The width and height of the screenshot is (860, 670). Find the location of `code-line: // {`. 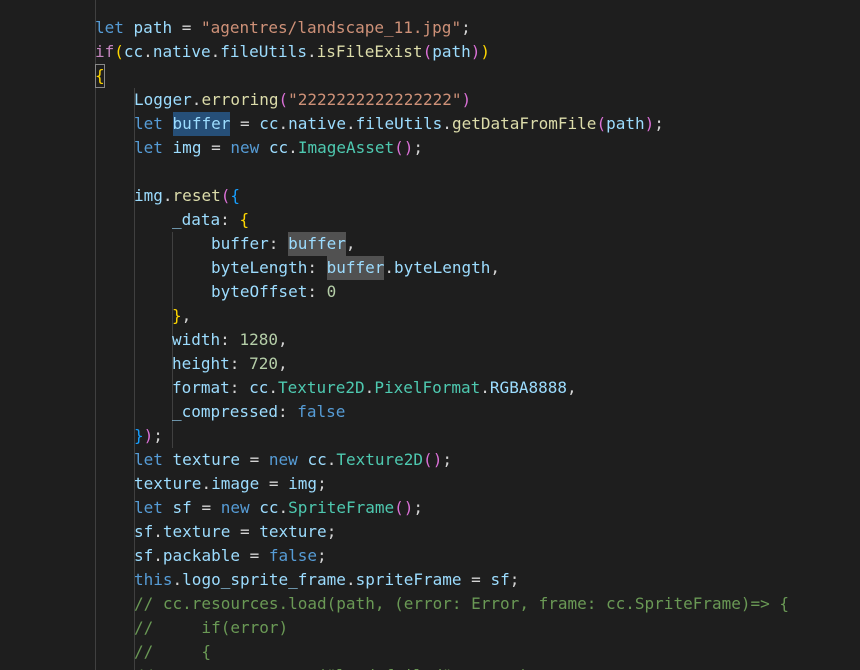

code-line: // { is located at coordinates (172, 652).